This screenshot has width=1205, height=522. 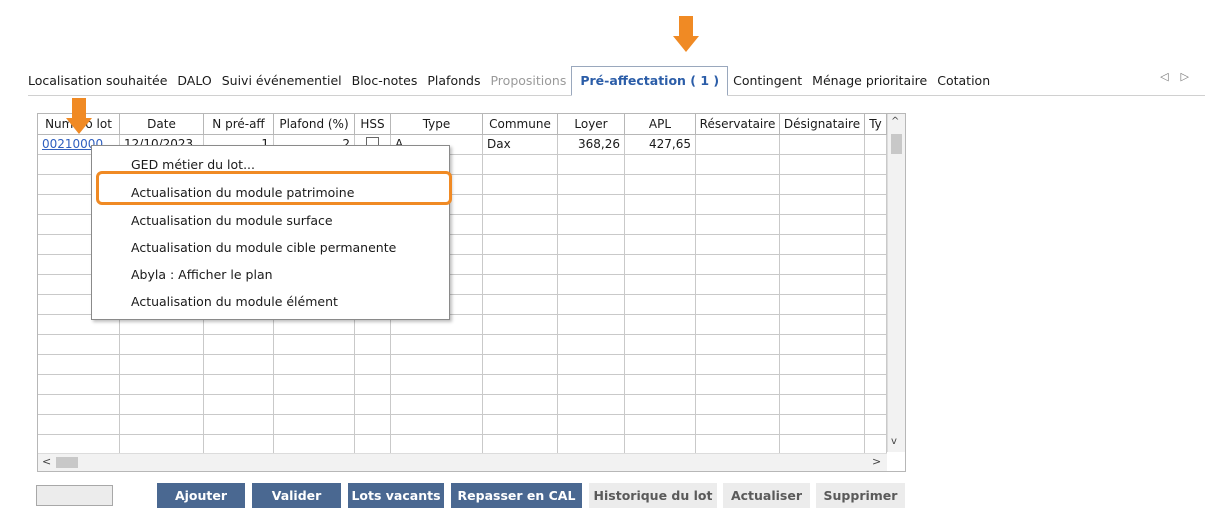 What do you see at coordinates (314, 124) in the screenshot?
I see `column-header: Plafond (%)` at bounding box center [314, 124].